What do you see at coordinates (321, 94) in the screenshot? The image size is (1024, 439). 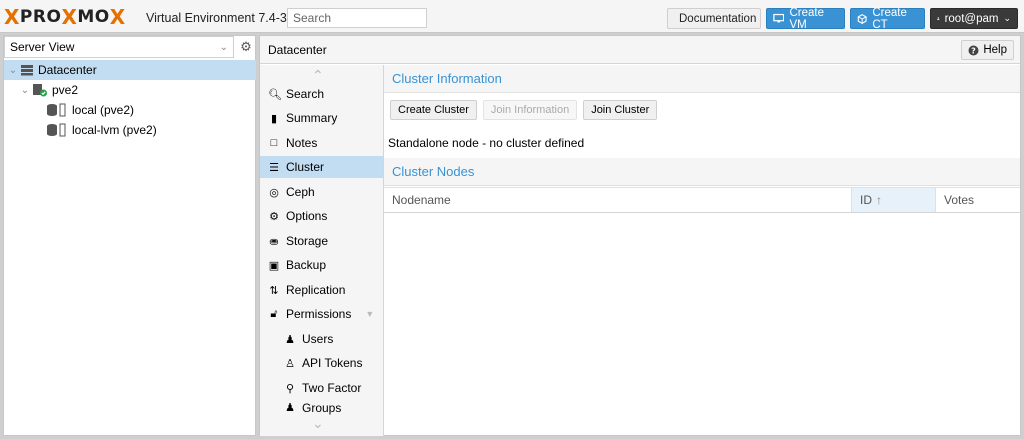 I see `nav-search: 🔍︎ Search` at bounding box center [321, 94].